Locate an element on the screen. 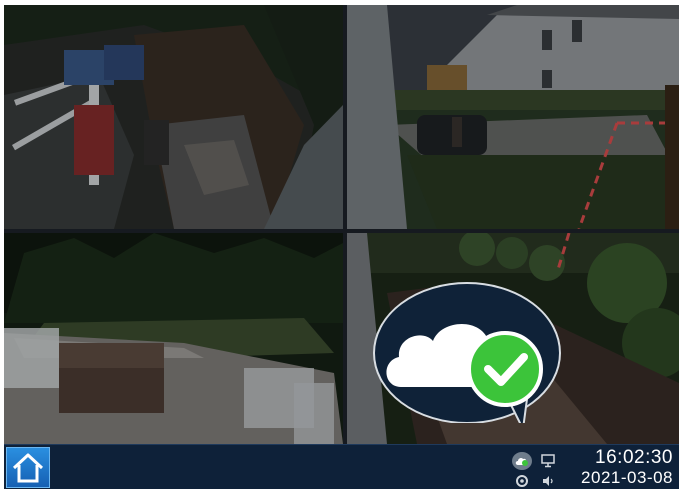 This screenshot has width=683, height=495. home-button is located at coordinates (28, 467).